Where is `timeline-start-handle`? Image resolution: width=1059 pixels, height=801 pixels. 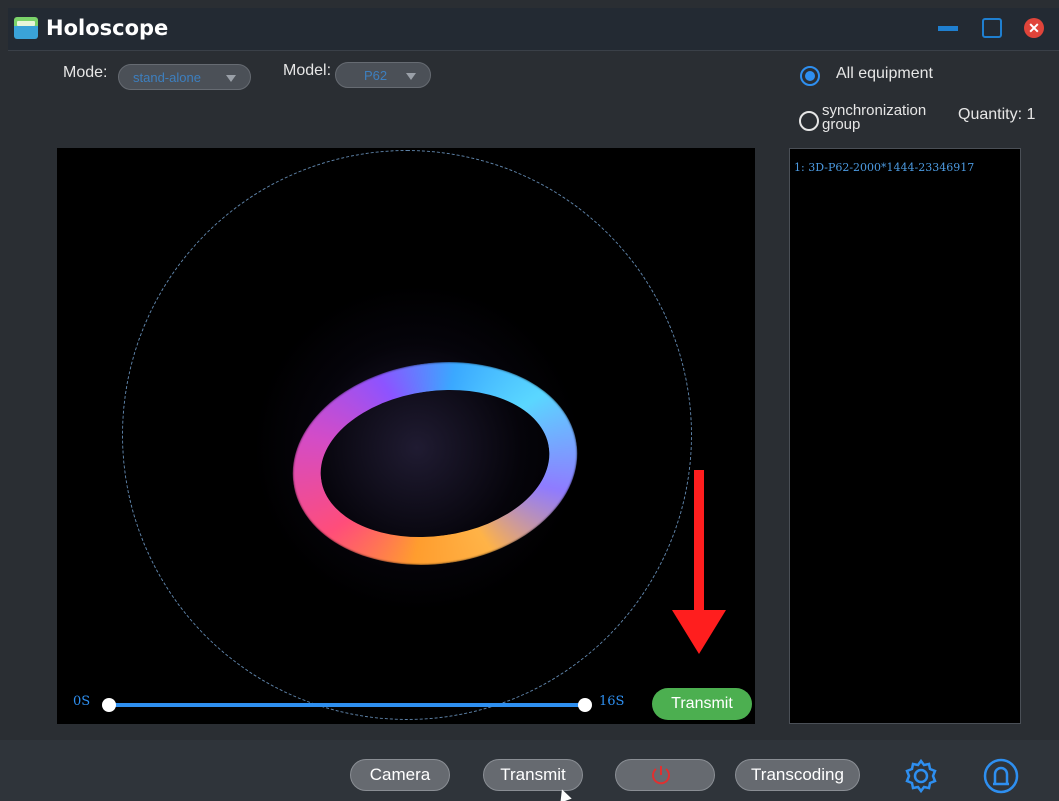
timeline-start-handle is located at coordinates (109, 705).